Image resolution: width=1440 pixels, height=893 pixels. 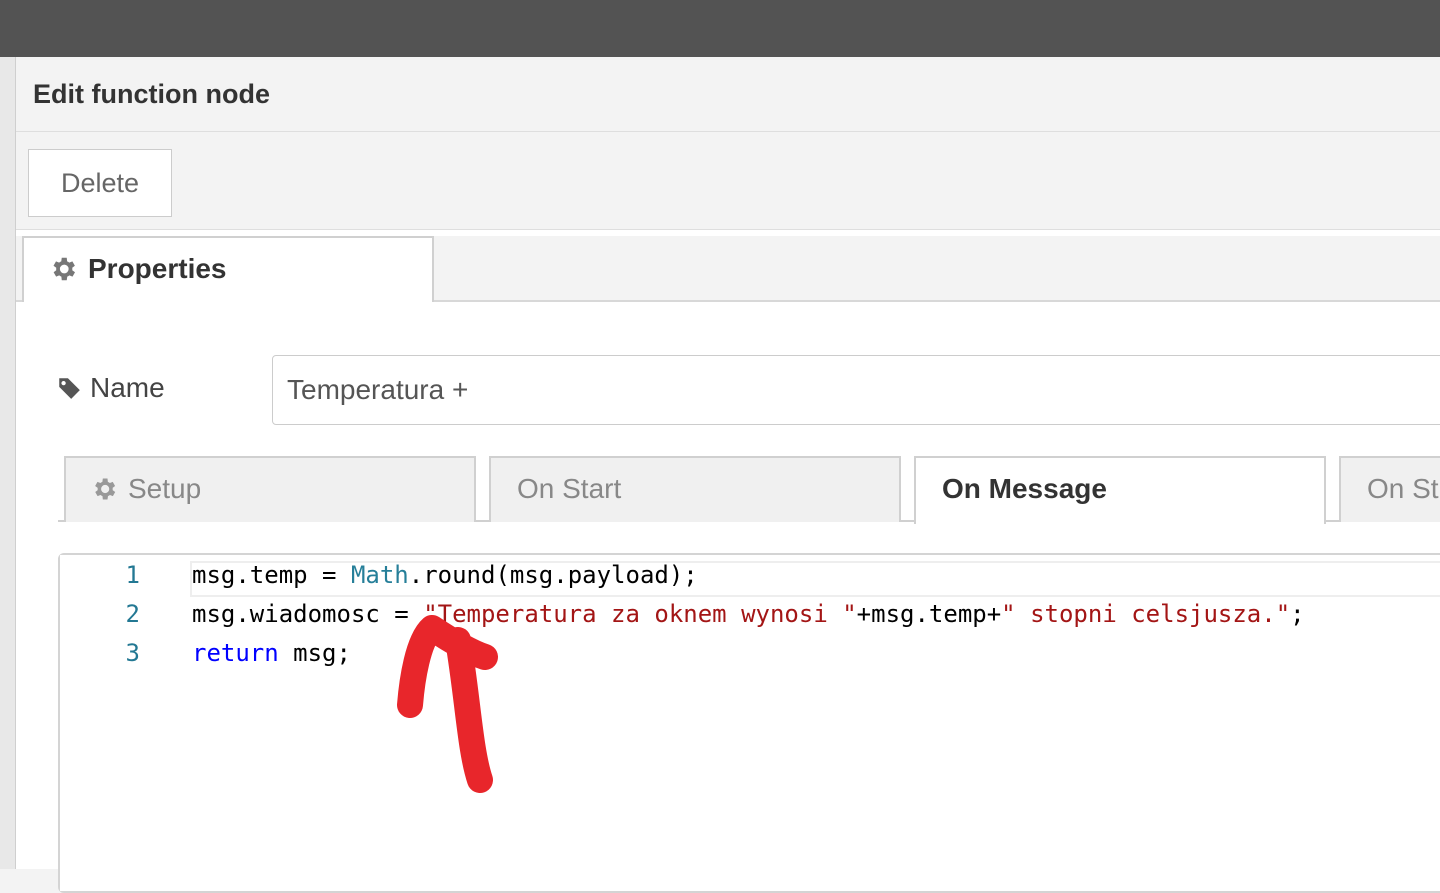 I want to click on code-tabstrip: Setup On Start On Message On St, so click(x=749, y=490).